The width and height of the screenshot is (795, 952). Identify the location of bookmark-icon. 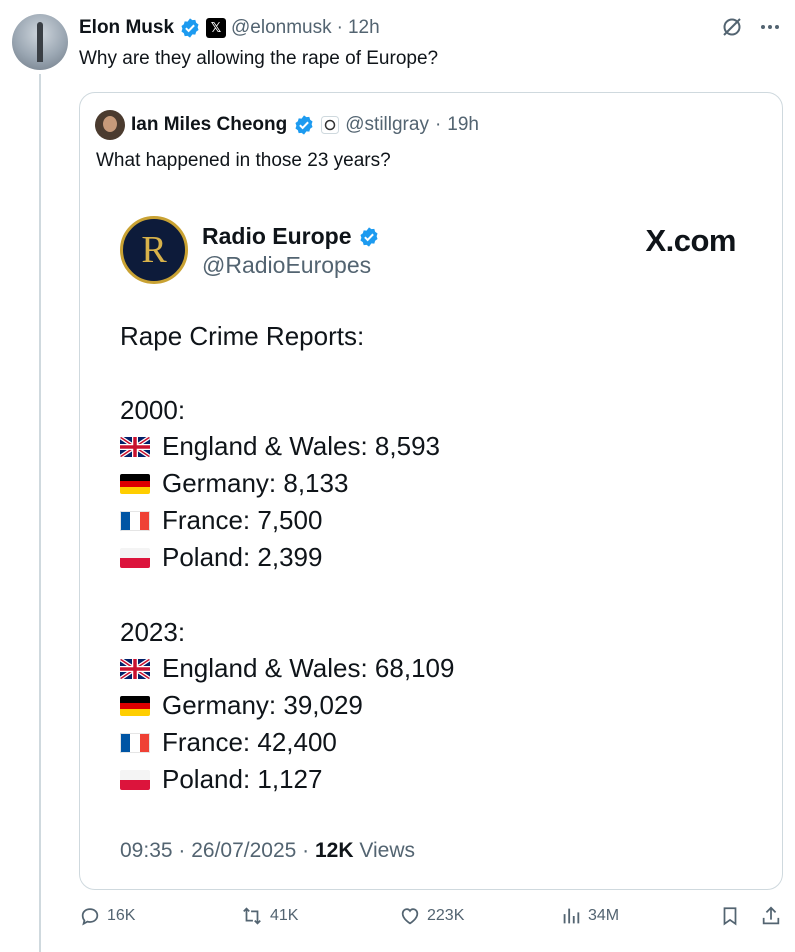
(730, 916).